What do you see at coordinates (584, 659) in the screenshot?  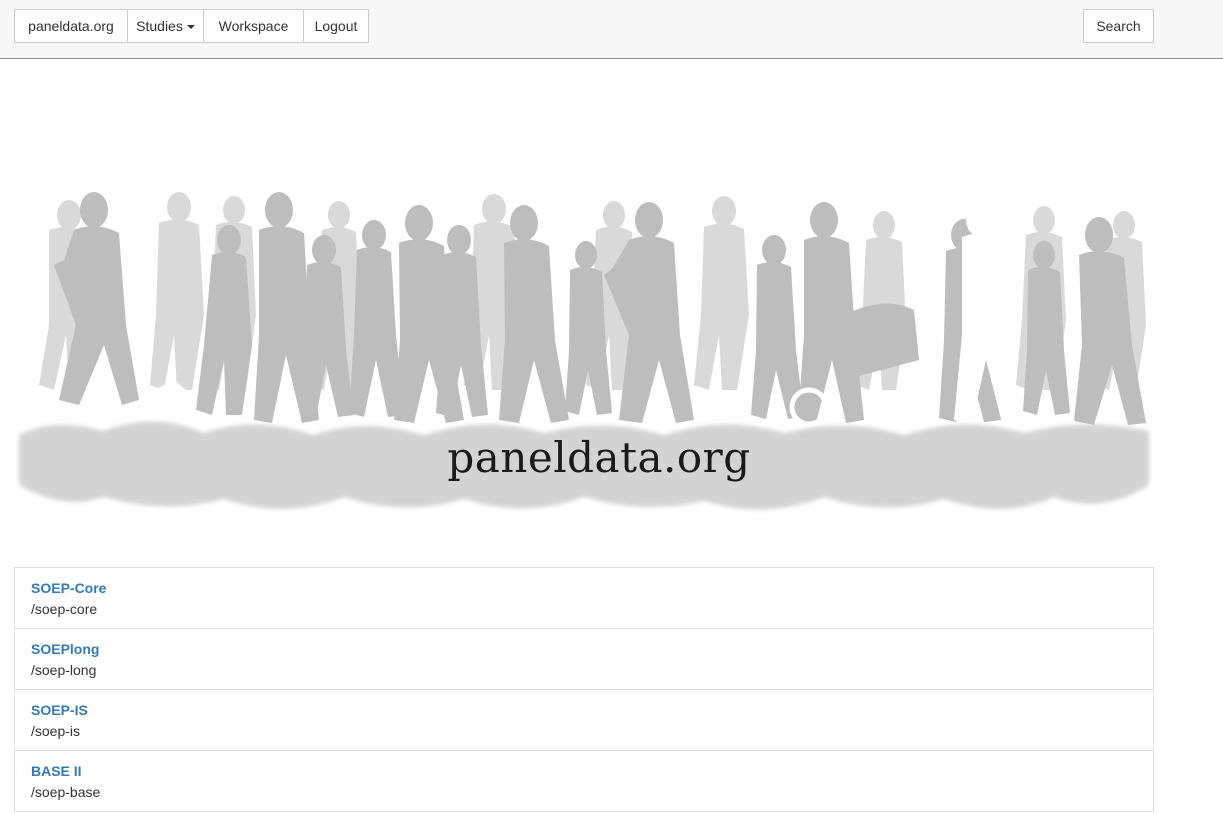 I see `study-item-soeplong: SOEPlong /soep-long` at bounding box center [584, 659].